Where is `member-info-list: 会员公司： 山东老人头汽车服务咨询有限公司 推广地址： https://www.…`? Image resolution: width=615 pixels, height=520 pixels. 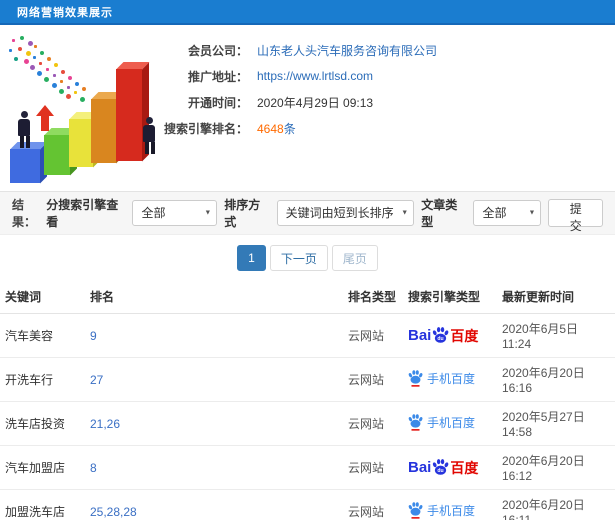 member-info-list: 会员公司： 山东老人头汽车服务咨询有限公司 推广地址： https://www.… is located at coordinates (387, 89).